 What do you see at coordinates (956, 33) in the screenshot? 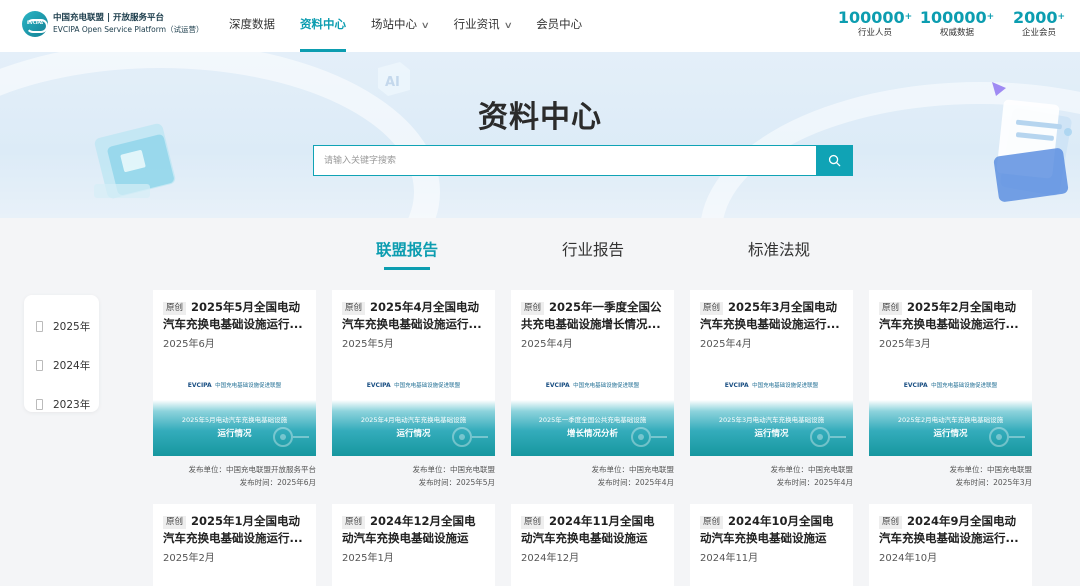
I see `stat-label: 权威数据` at bounding box center [956, 33].